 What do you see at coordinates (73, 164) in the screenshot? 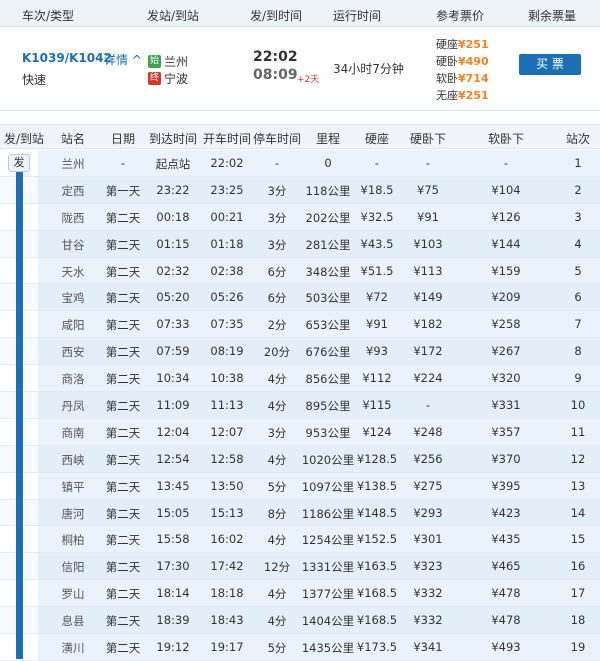
I see `stop-station: 兰州` at bounding box center [73, 164].